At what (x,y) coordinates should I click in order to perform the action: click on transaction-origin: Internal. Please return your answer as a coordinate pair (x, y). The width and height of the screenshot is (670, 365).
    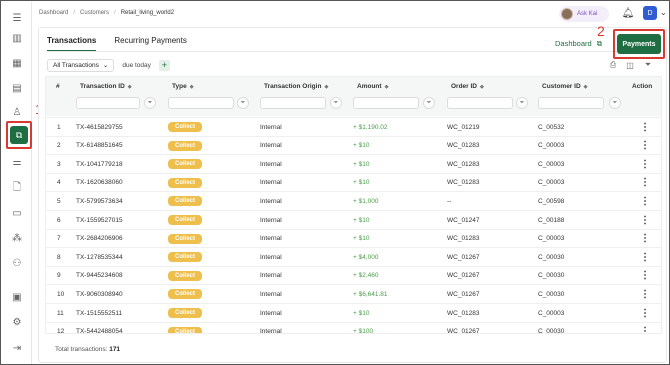
    Looking at the image, I should click on (271, 146).